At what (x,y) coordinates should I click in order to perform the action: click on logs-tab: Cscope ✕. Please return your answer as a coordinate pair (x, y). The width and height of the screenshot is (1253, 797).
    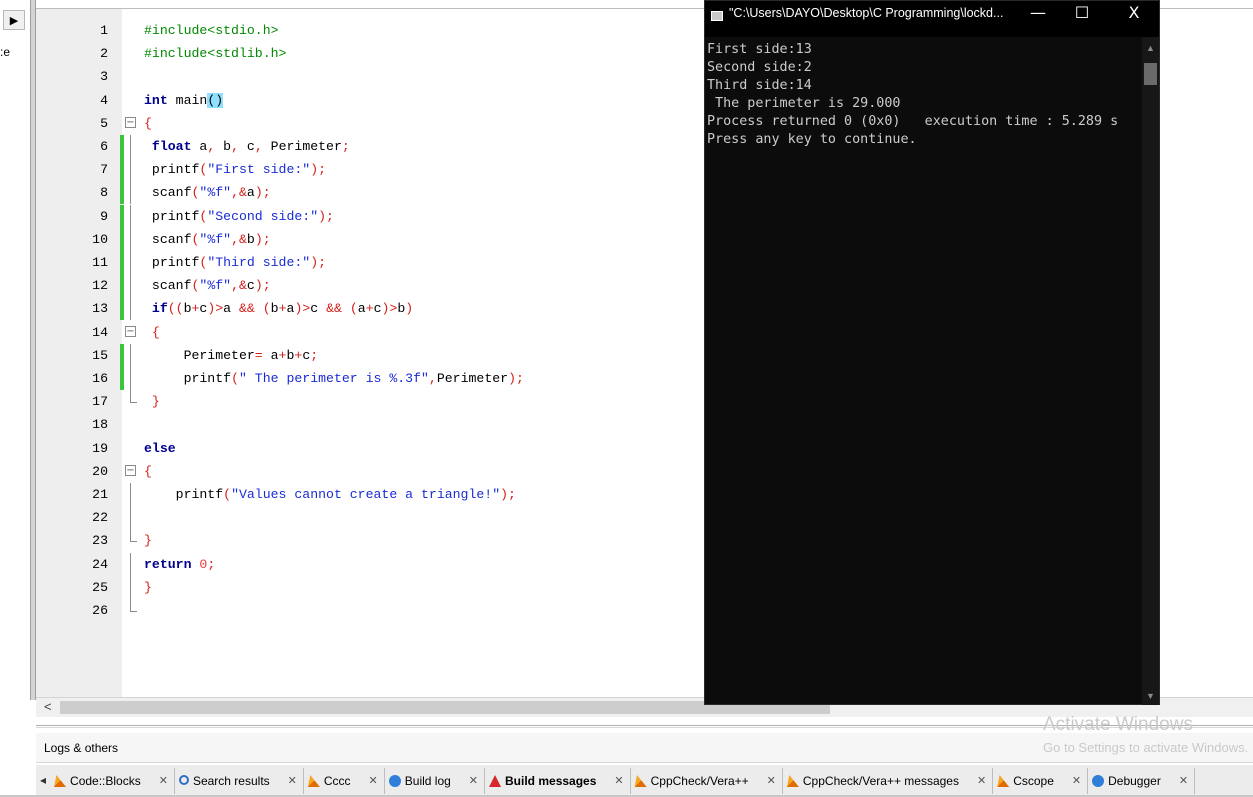
    Looking at the image, I should click on (1041, 781).